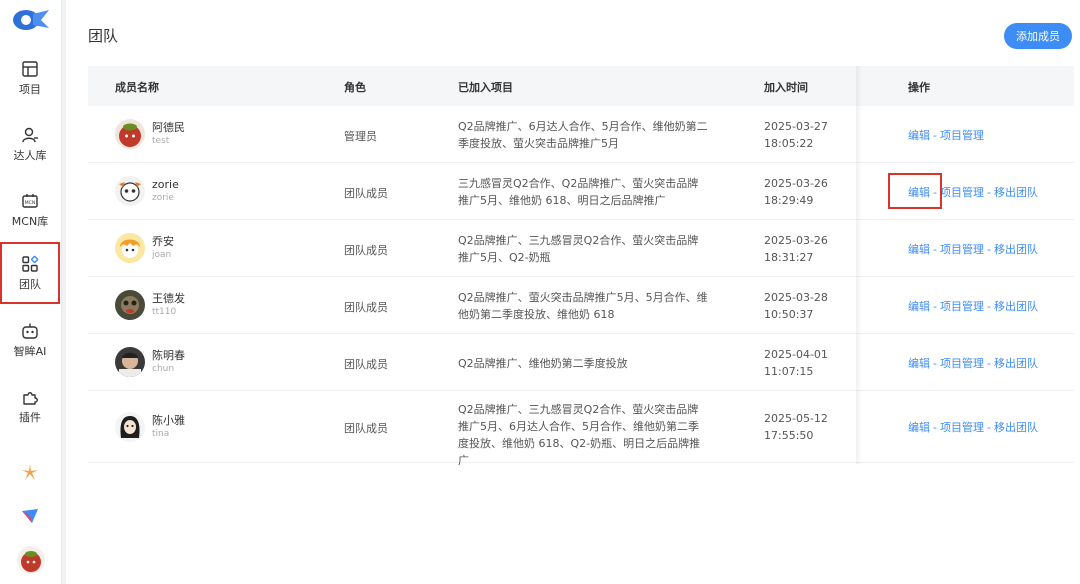 This screenshot has width=1080, height=584. I want to click on user-avatar, so click(31, 560).